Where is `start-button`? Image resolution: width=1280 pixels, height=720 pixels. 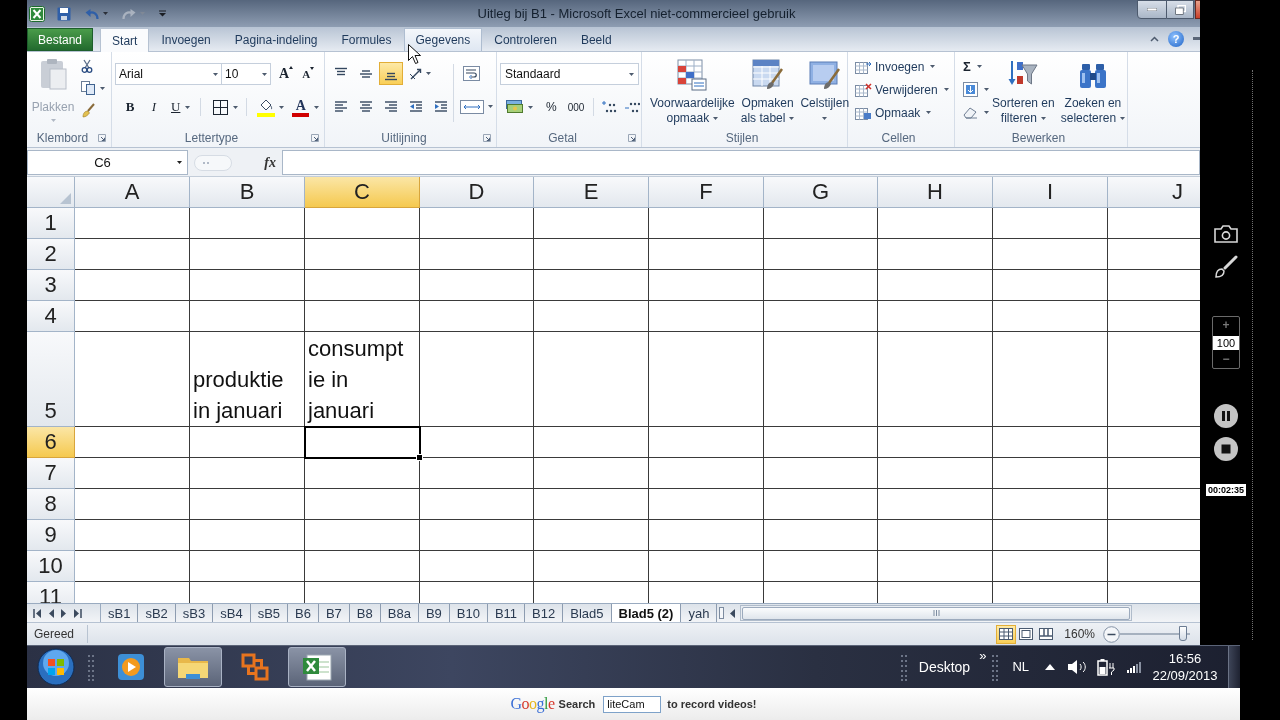 start-button is located at coordinates (56, 667).